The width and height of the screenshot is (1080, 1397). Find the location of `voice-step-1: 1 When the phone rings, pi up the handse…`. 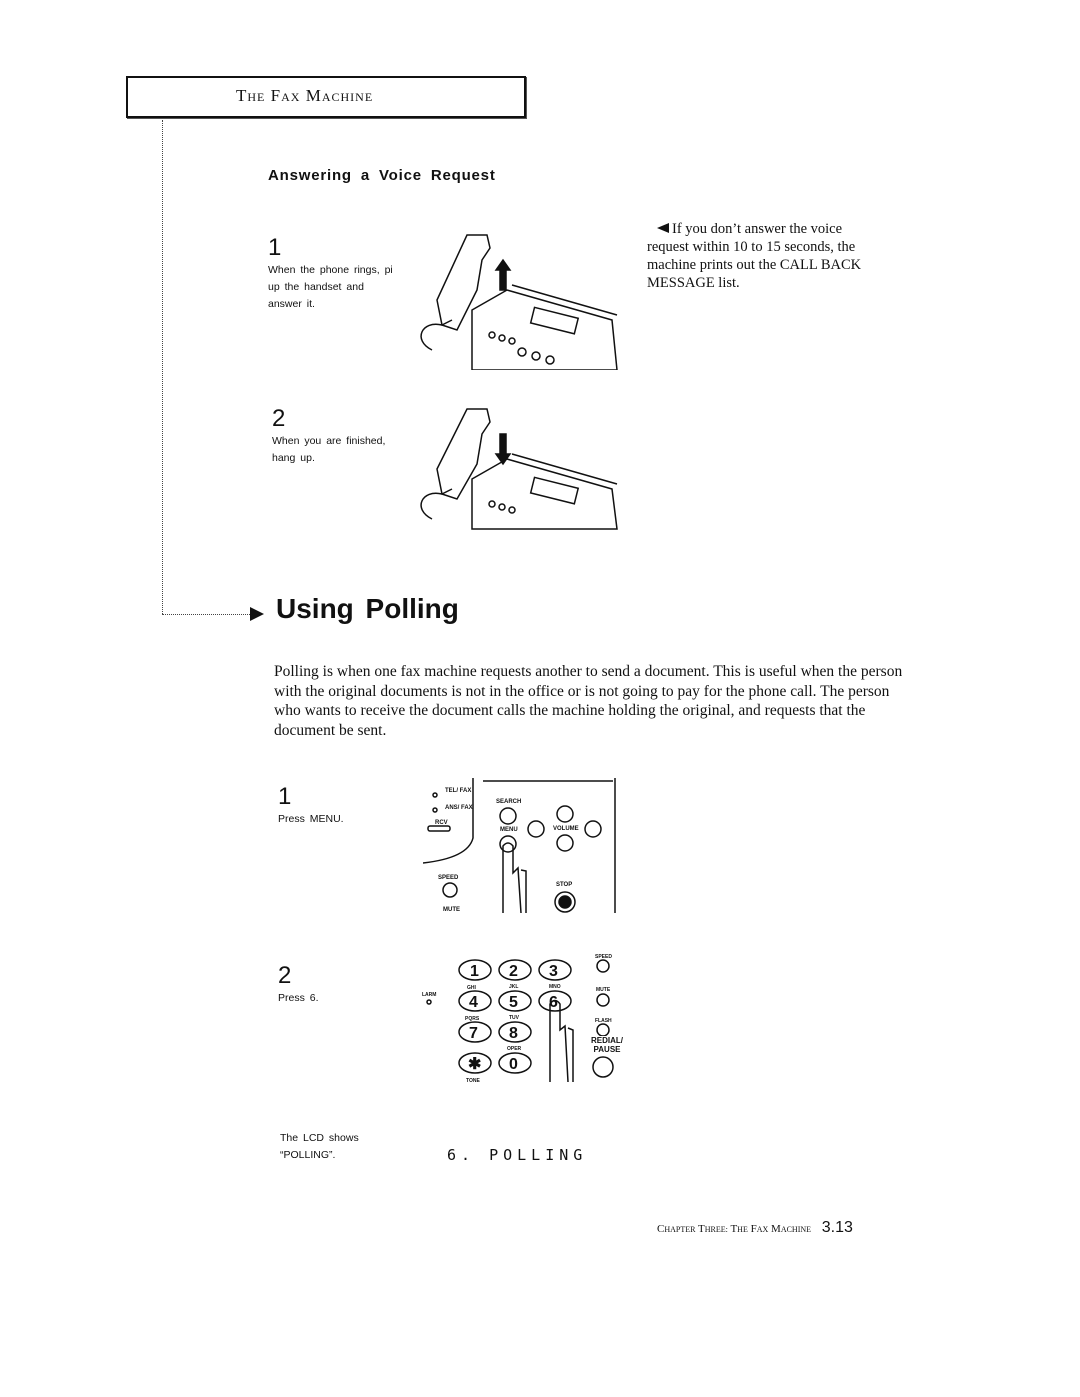

voice-step-1: 1 When the phone rings, pi up the handse… is located at coordinates (333, 273).